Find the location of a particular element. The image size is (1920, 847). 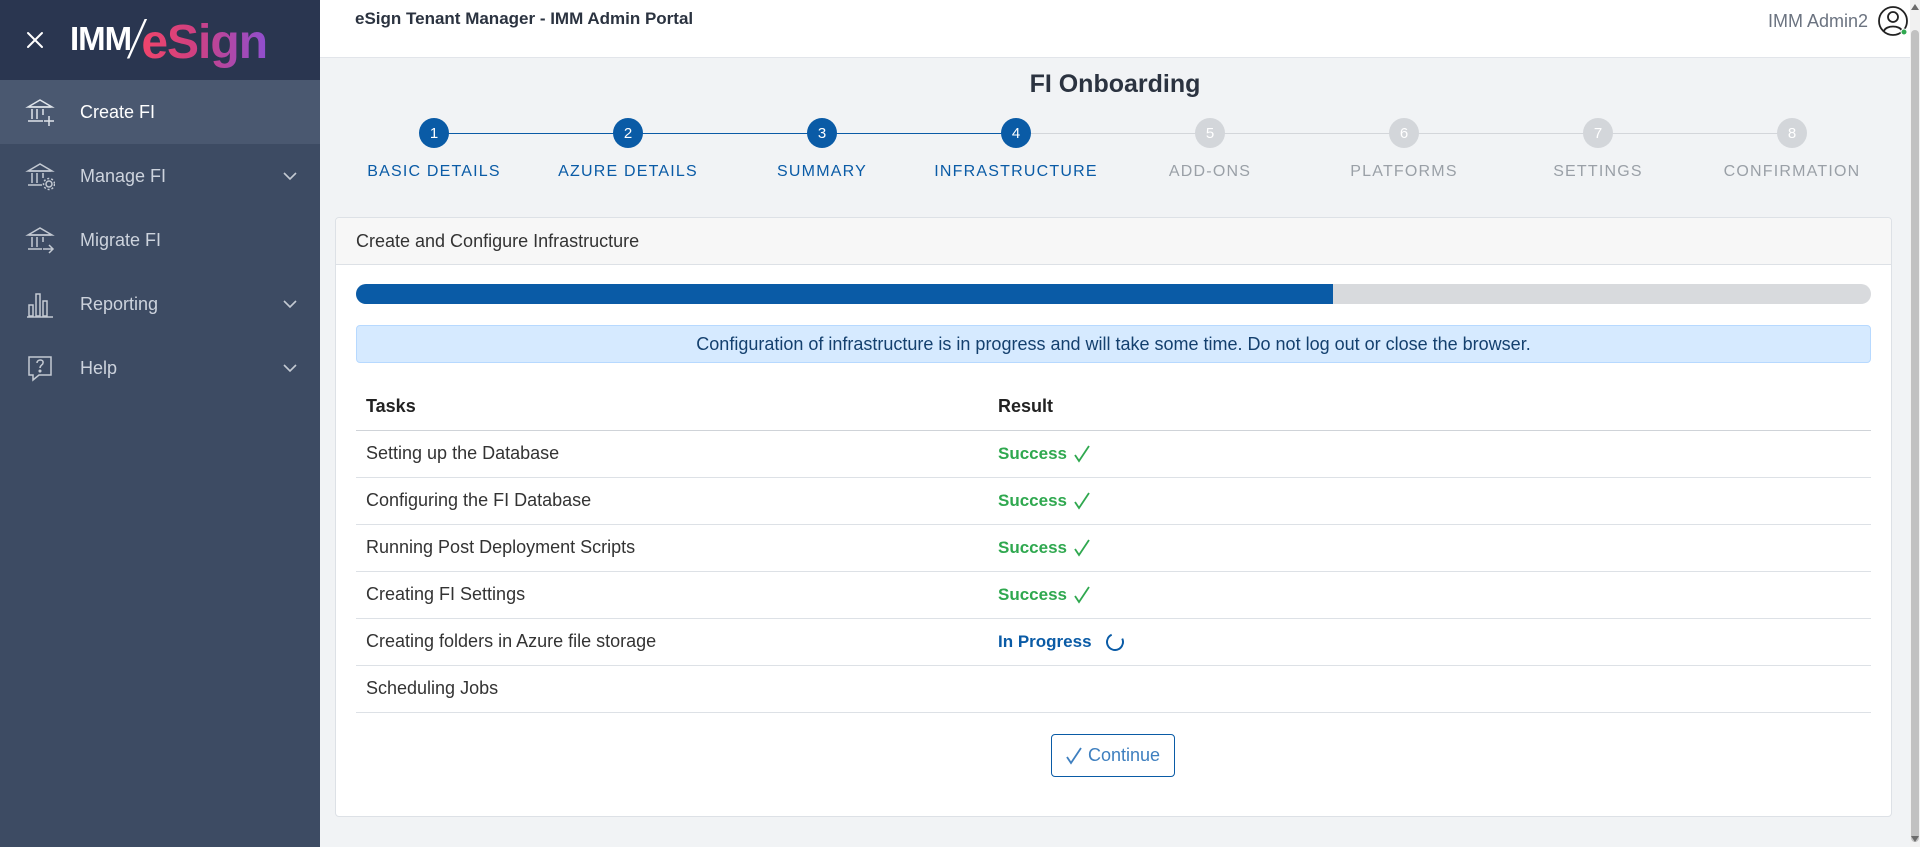

step-number: 5 is located at coordinates (1210, 133).